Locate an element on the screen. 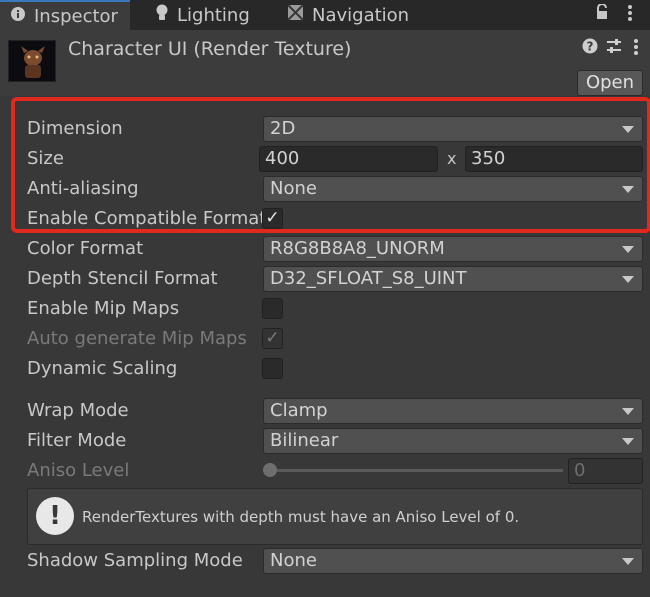 The image size is (650, 597). aniso-level-field: 0 is located at coordinates (605, 471).